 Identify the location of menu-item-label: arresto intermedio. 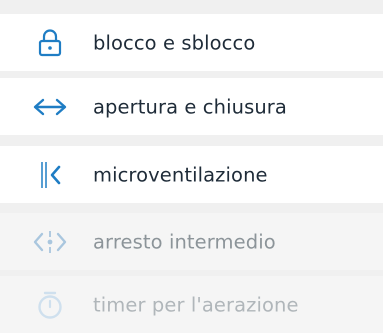
(184, 241).